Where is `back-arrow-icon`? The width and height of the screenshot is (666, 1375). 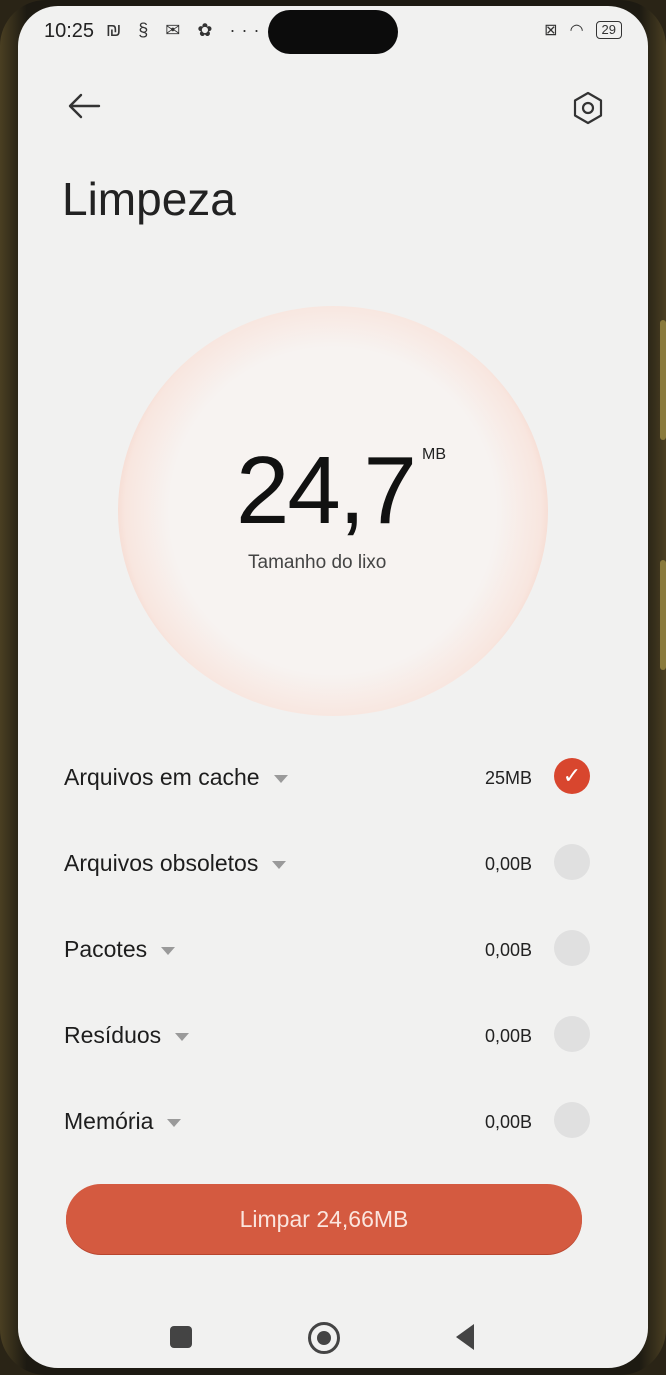 back-arrow-icon is located at coordinates (84, 106).